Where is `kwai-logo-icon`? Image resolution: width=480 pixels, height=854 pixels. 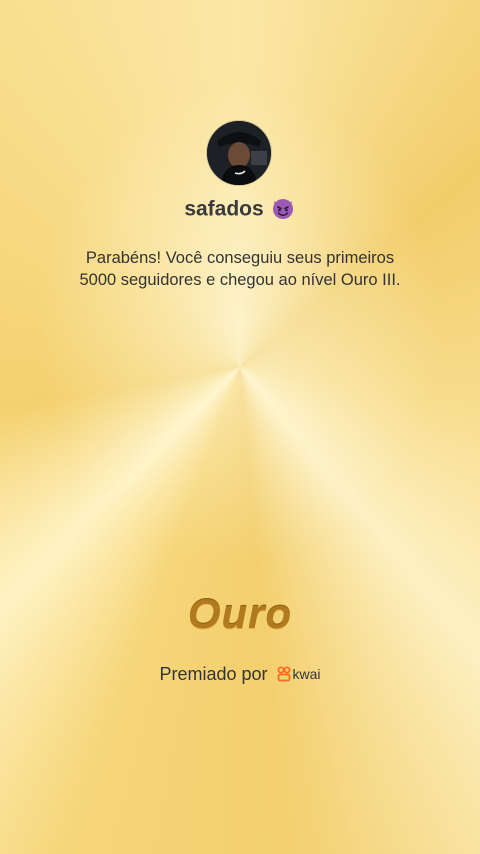
kwai-logo-icon is located at coordinates (284, 674).